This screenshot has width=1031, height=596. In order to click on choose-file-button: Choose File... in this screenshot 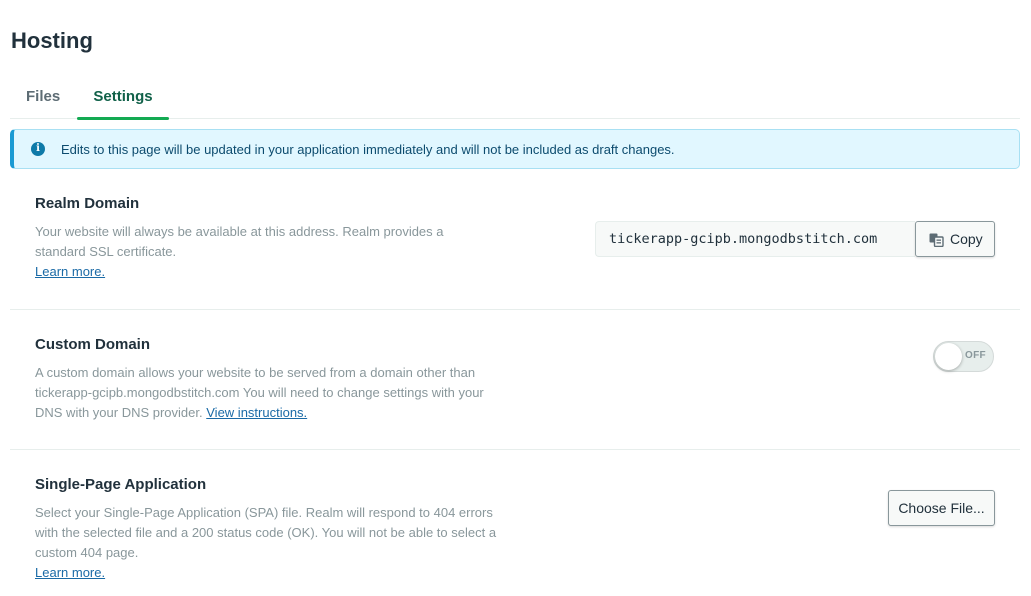, I will do `click(941, 508)`.